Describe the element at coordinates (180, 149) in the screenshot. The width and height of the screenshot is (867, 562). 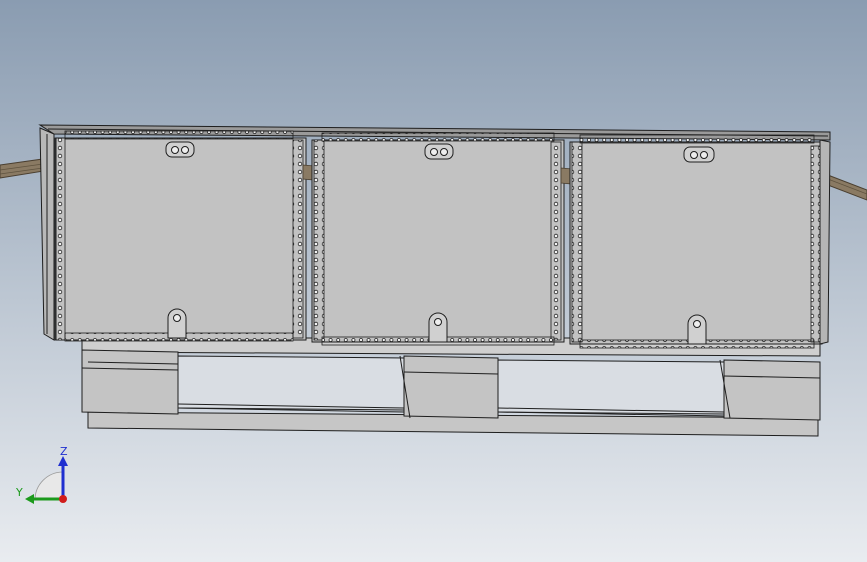
I see `crate-1-lift-bracket-top` at that location.